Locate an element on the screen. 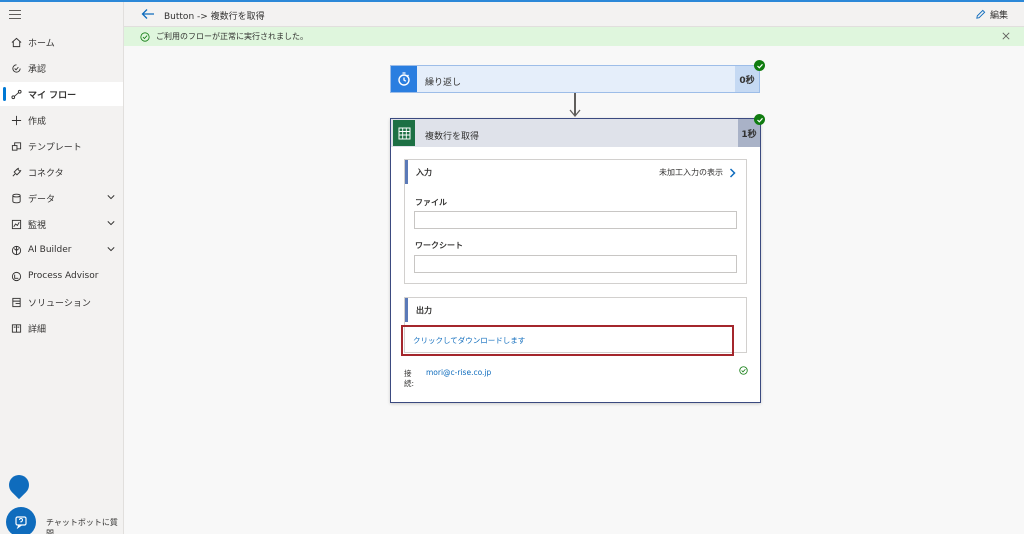 This screenshot has height=534, width=1024. input-section: 入力 未加工入力の表示 ファイル ワークシート is located at coordinates (575, 221).